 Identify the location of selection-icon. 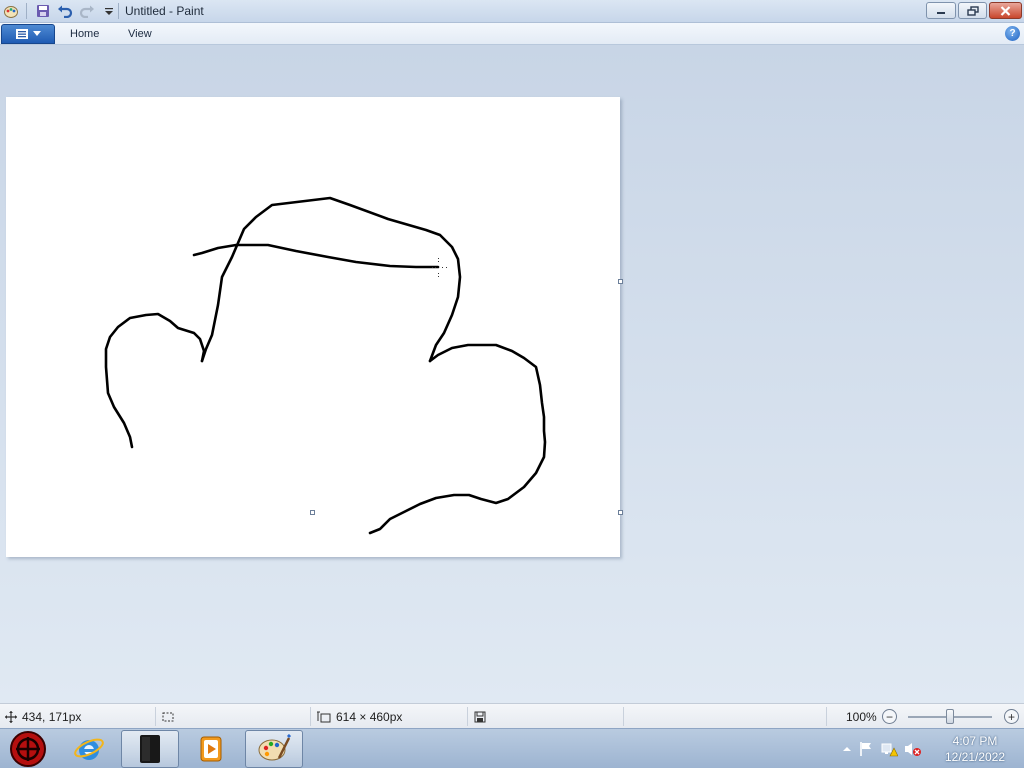
(168, 716).